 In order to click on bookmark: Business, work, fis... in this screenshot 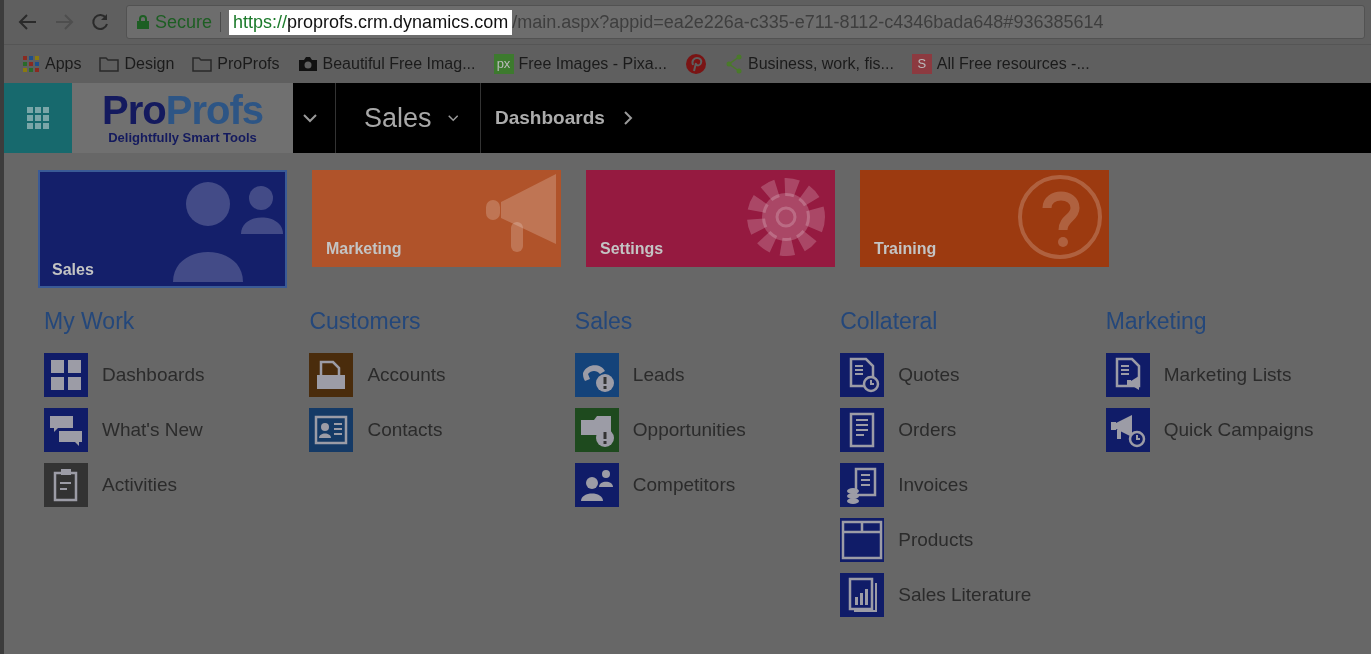, I will do `click(809, 64)`.